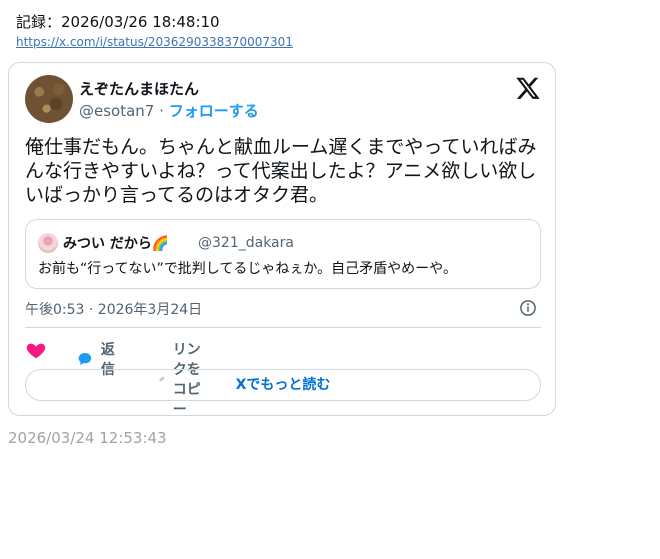 The image size is (660, 559). I want to click on read-more-button: Xでもっと読む, so click(283, 385).